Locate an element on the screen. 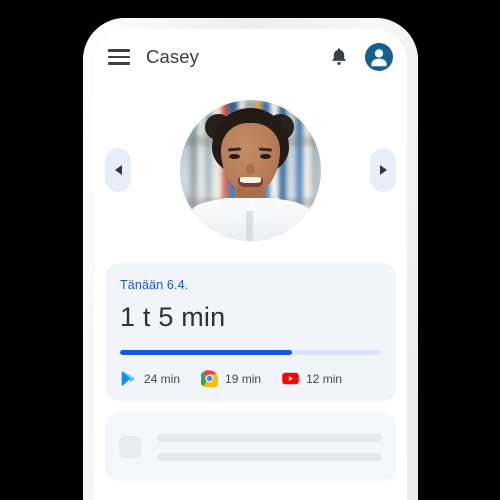 The height and width of the screenshot is (500, 500). app-usage-row: 24 min 19 min 12 min is located at coordinates (250, 378).